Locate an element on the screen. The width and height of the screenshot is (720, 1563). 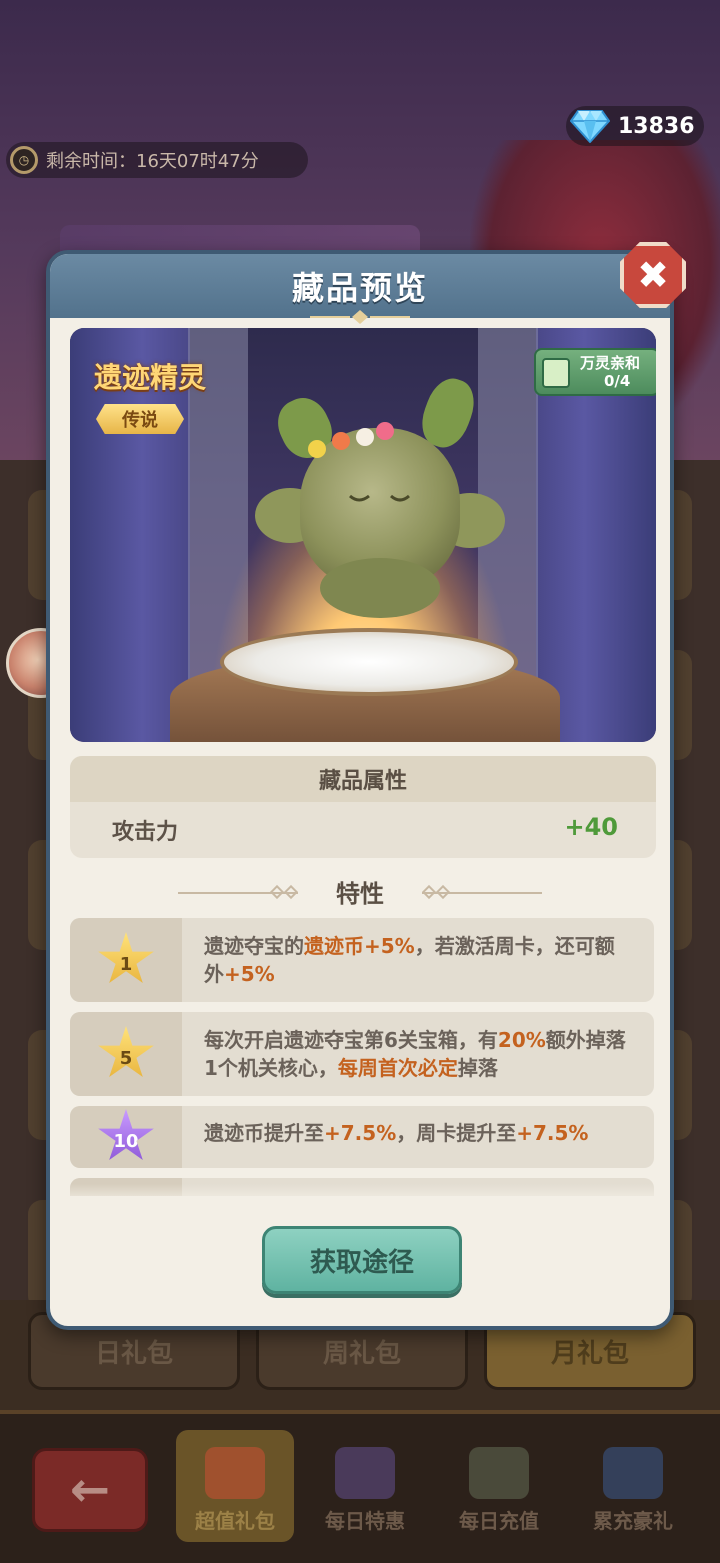
trait-level: 10 is located at coordinates (126, 1137).